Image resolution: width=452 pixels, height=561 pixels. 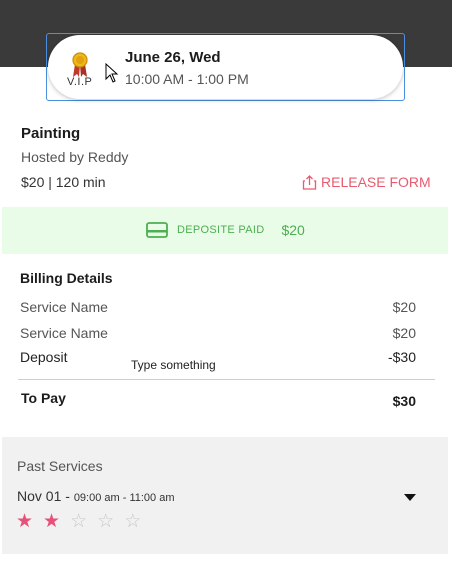 I want to click on booking-date: June 26, Wed, so click(x=173, y=57).